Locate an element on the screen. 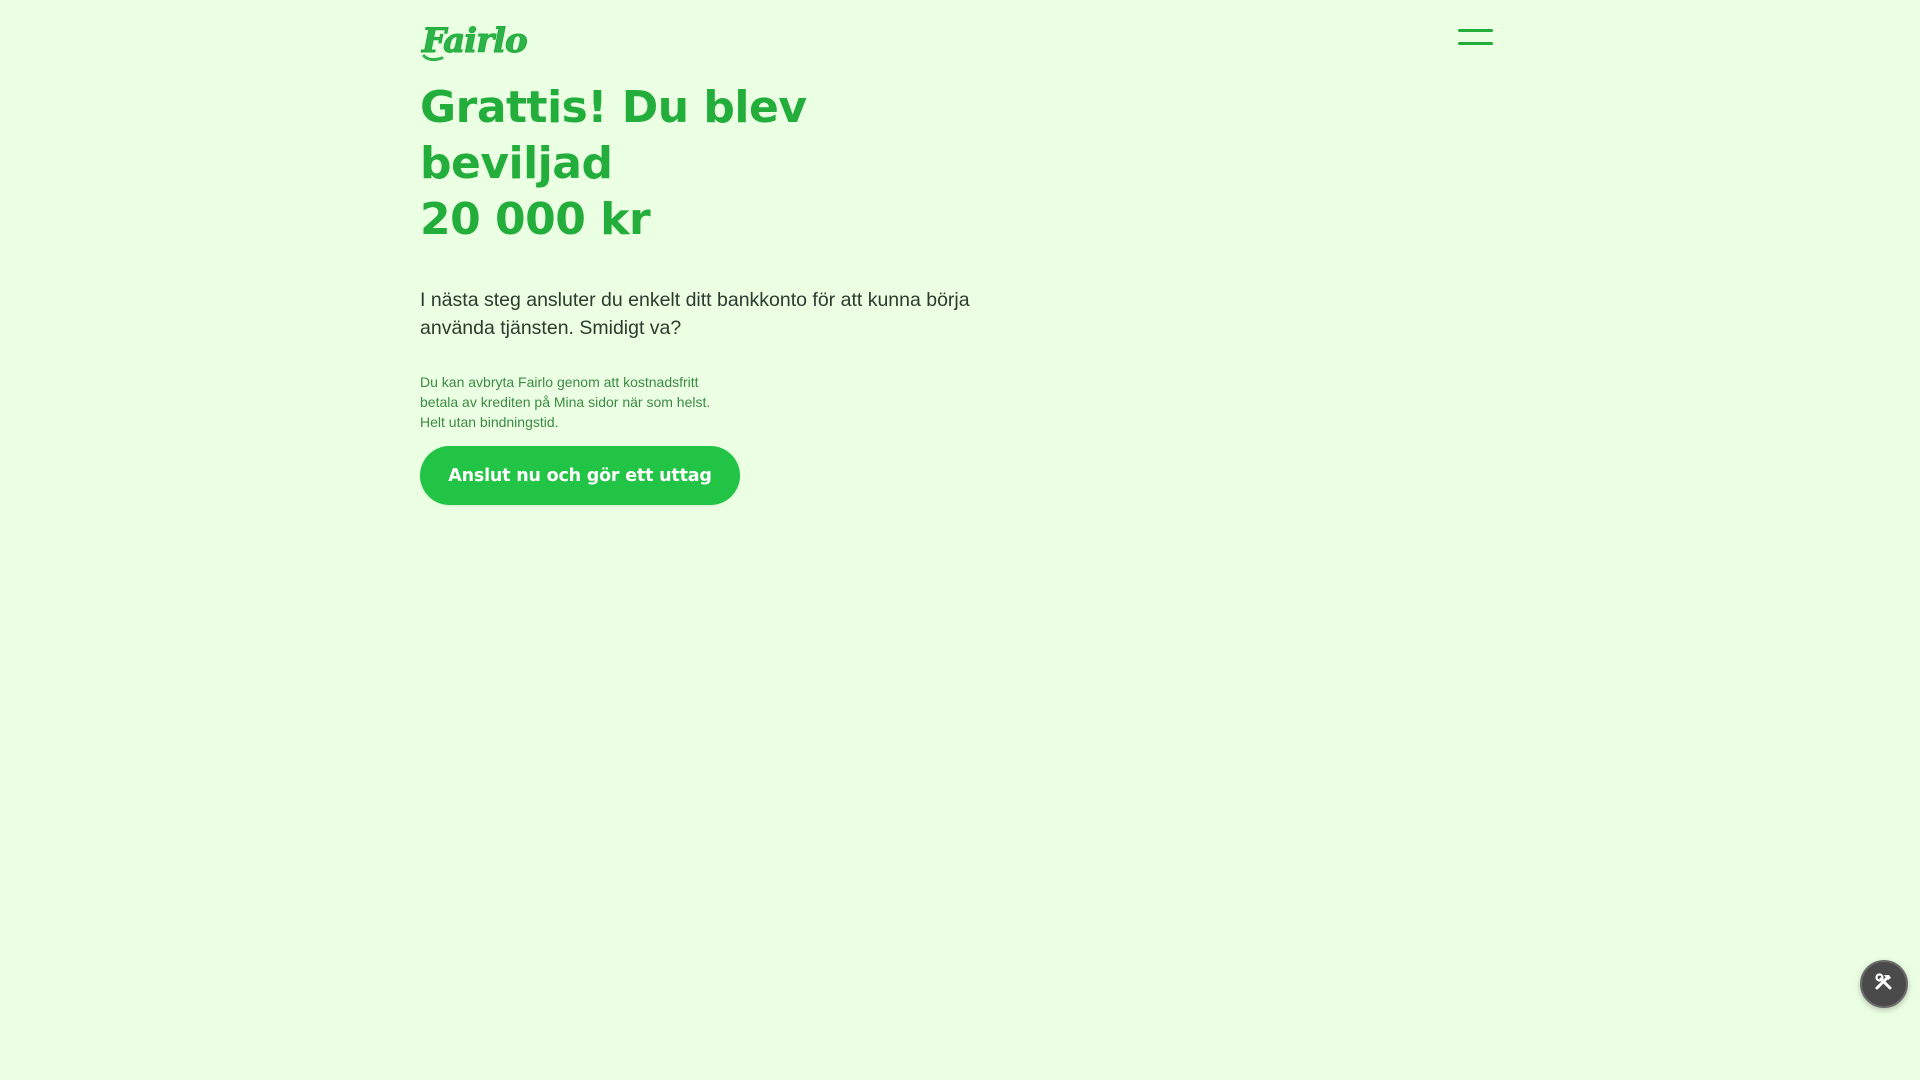 The image size is (1920, 1080). tools-fab-button is located at coordinates (1884, 984).